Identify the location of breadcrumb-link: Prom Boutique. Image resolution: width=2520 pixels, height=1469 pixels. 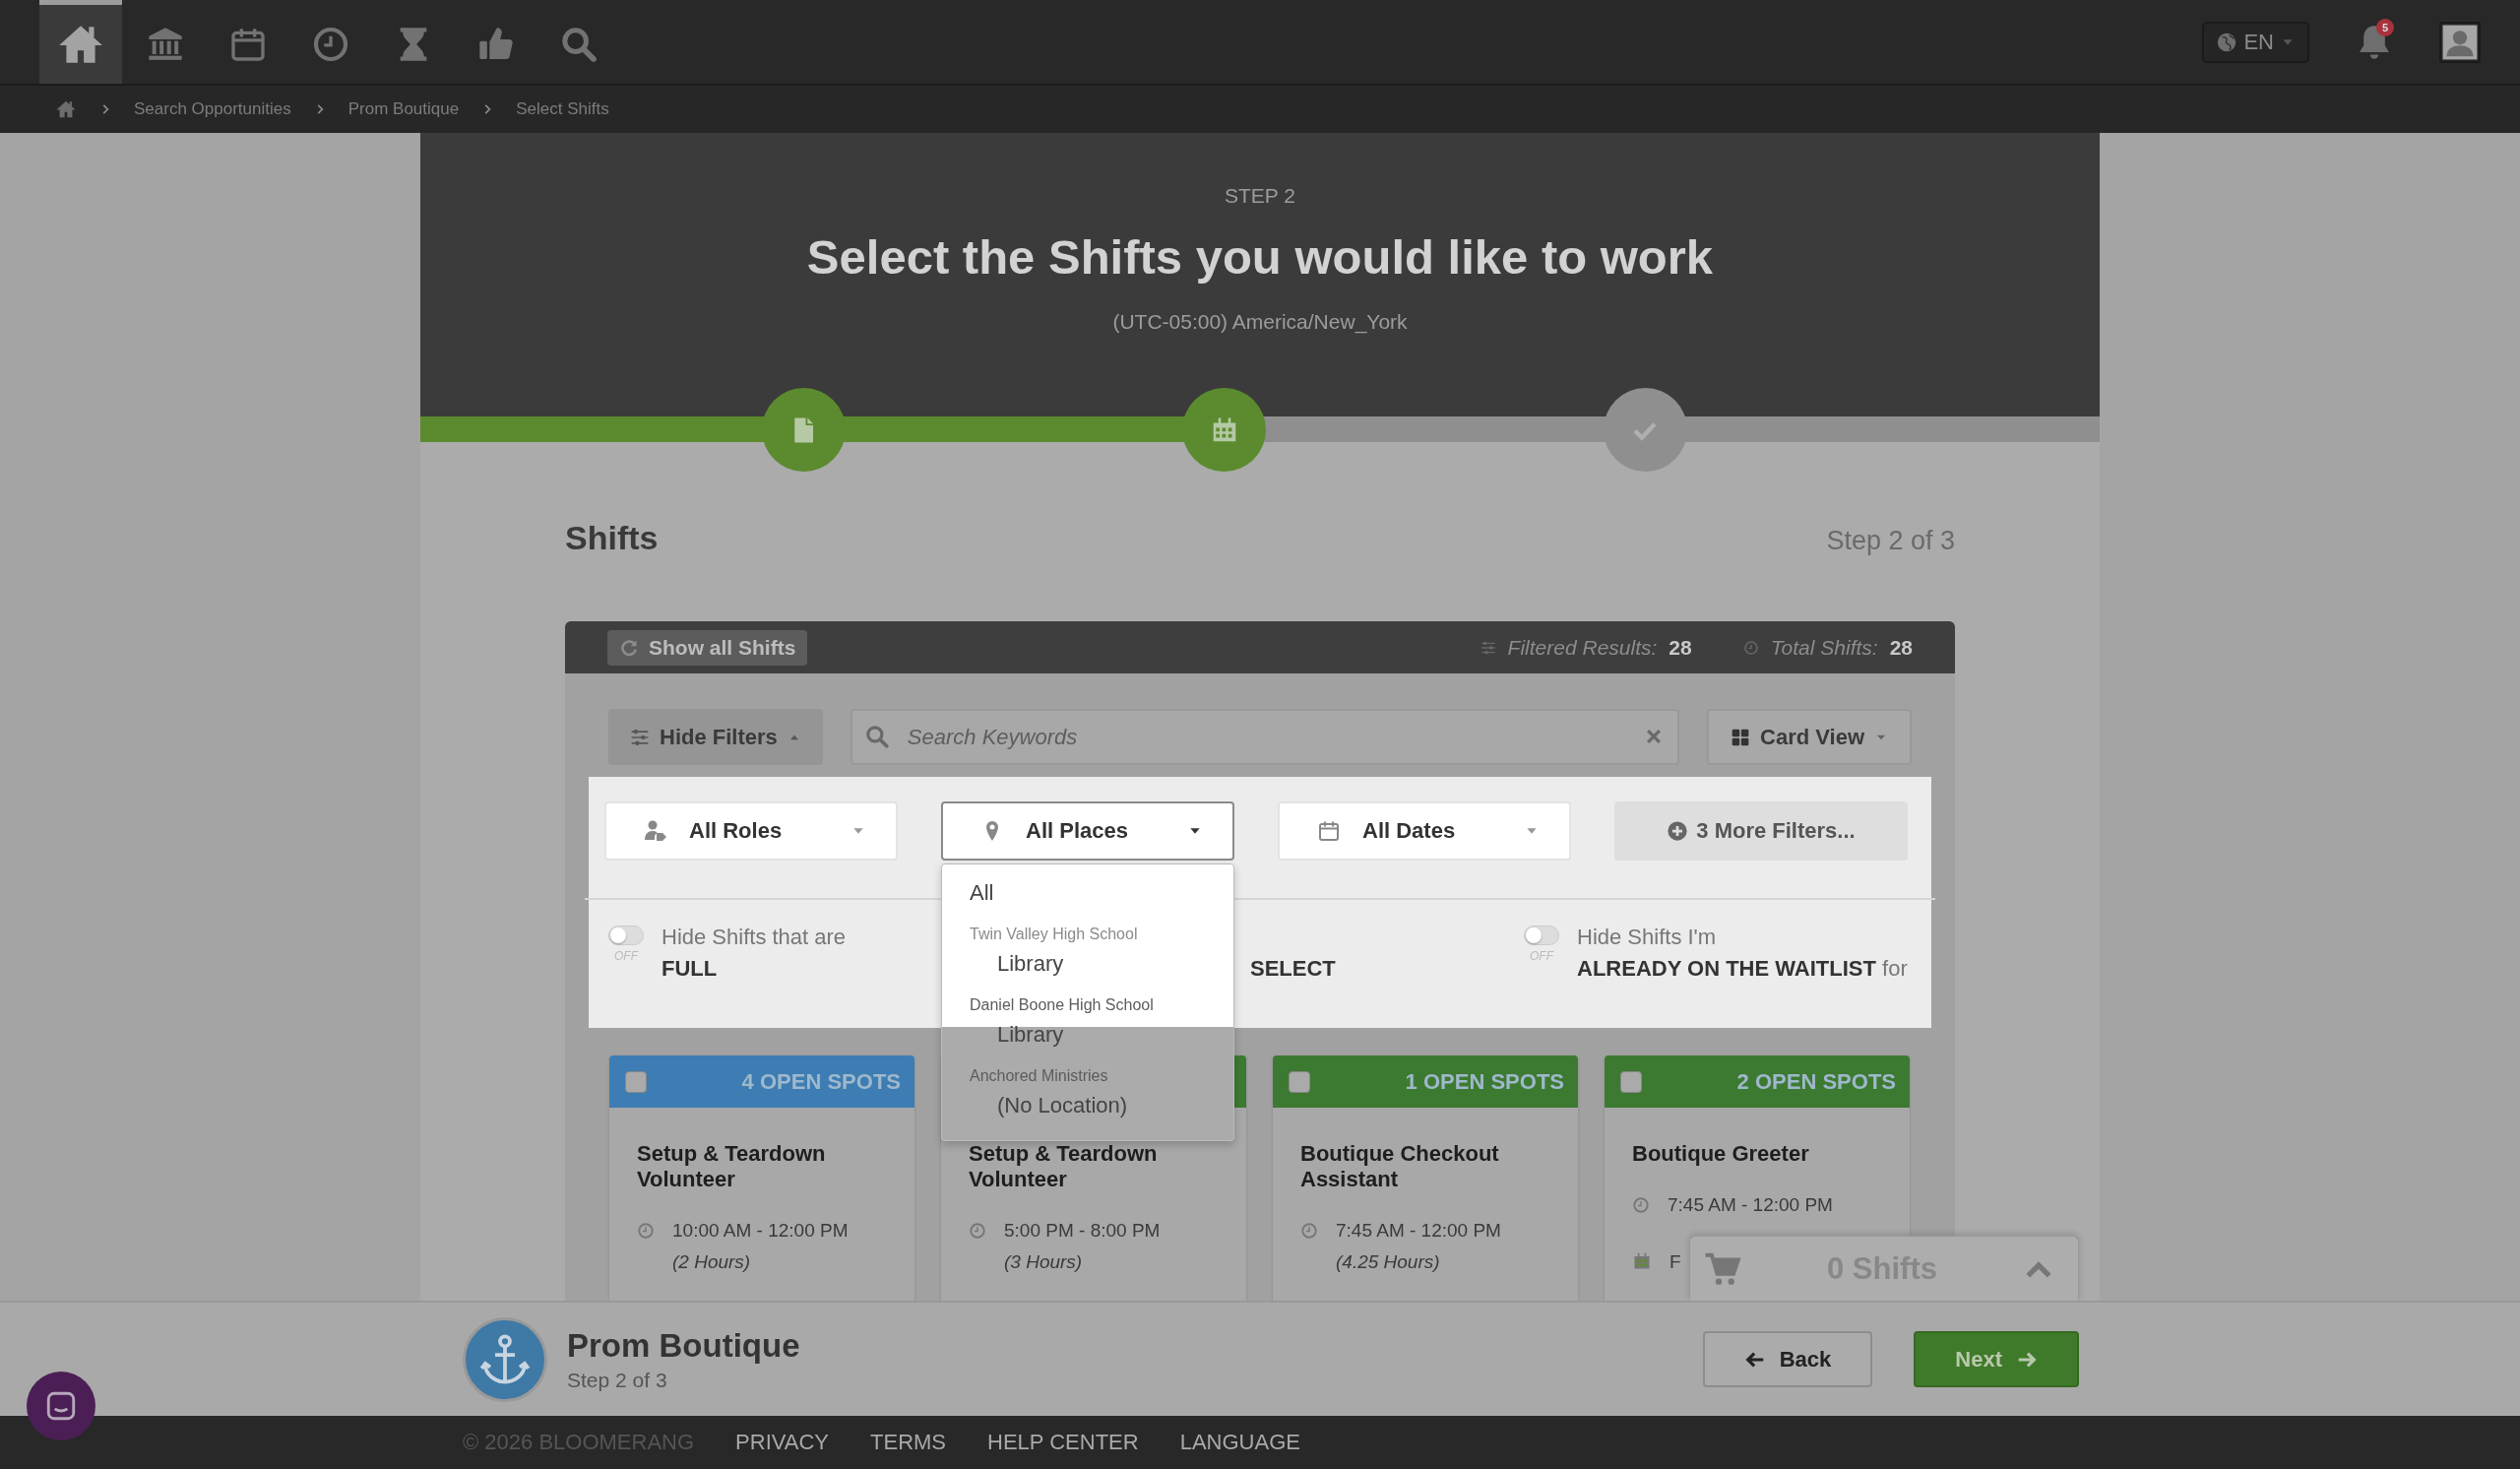
(403, 109).